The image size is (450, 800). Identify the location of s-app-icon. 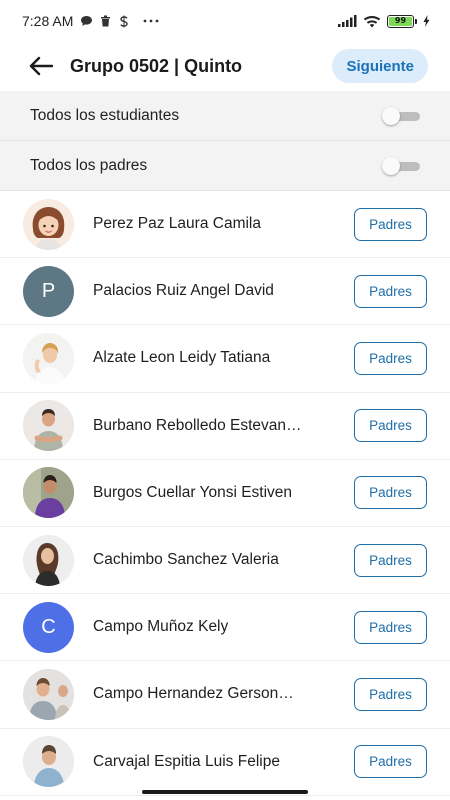
(124, 21).